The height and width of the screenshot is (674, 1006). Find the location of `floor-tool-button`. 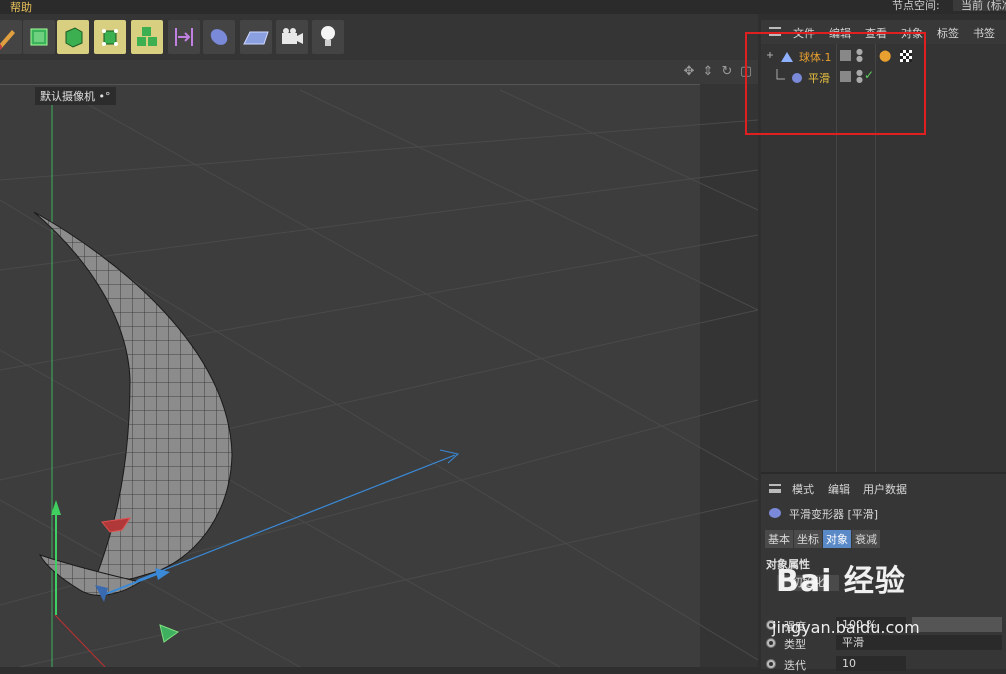

floor-tool-button is located at coordinates (256, 37).